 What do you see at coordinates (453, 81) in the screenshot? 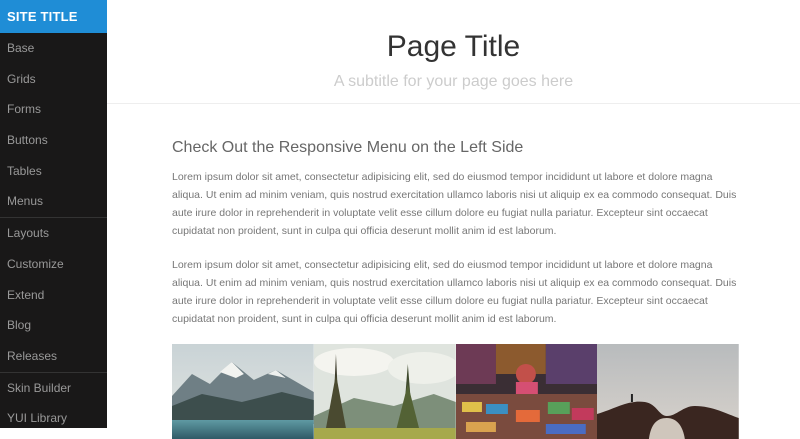
I see `page-subtitle: A subtitle for your page goes here` at bounding box center [453, 81].